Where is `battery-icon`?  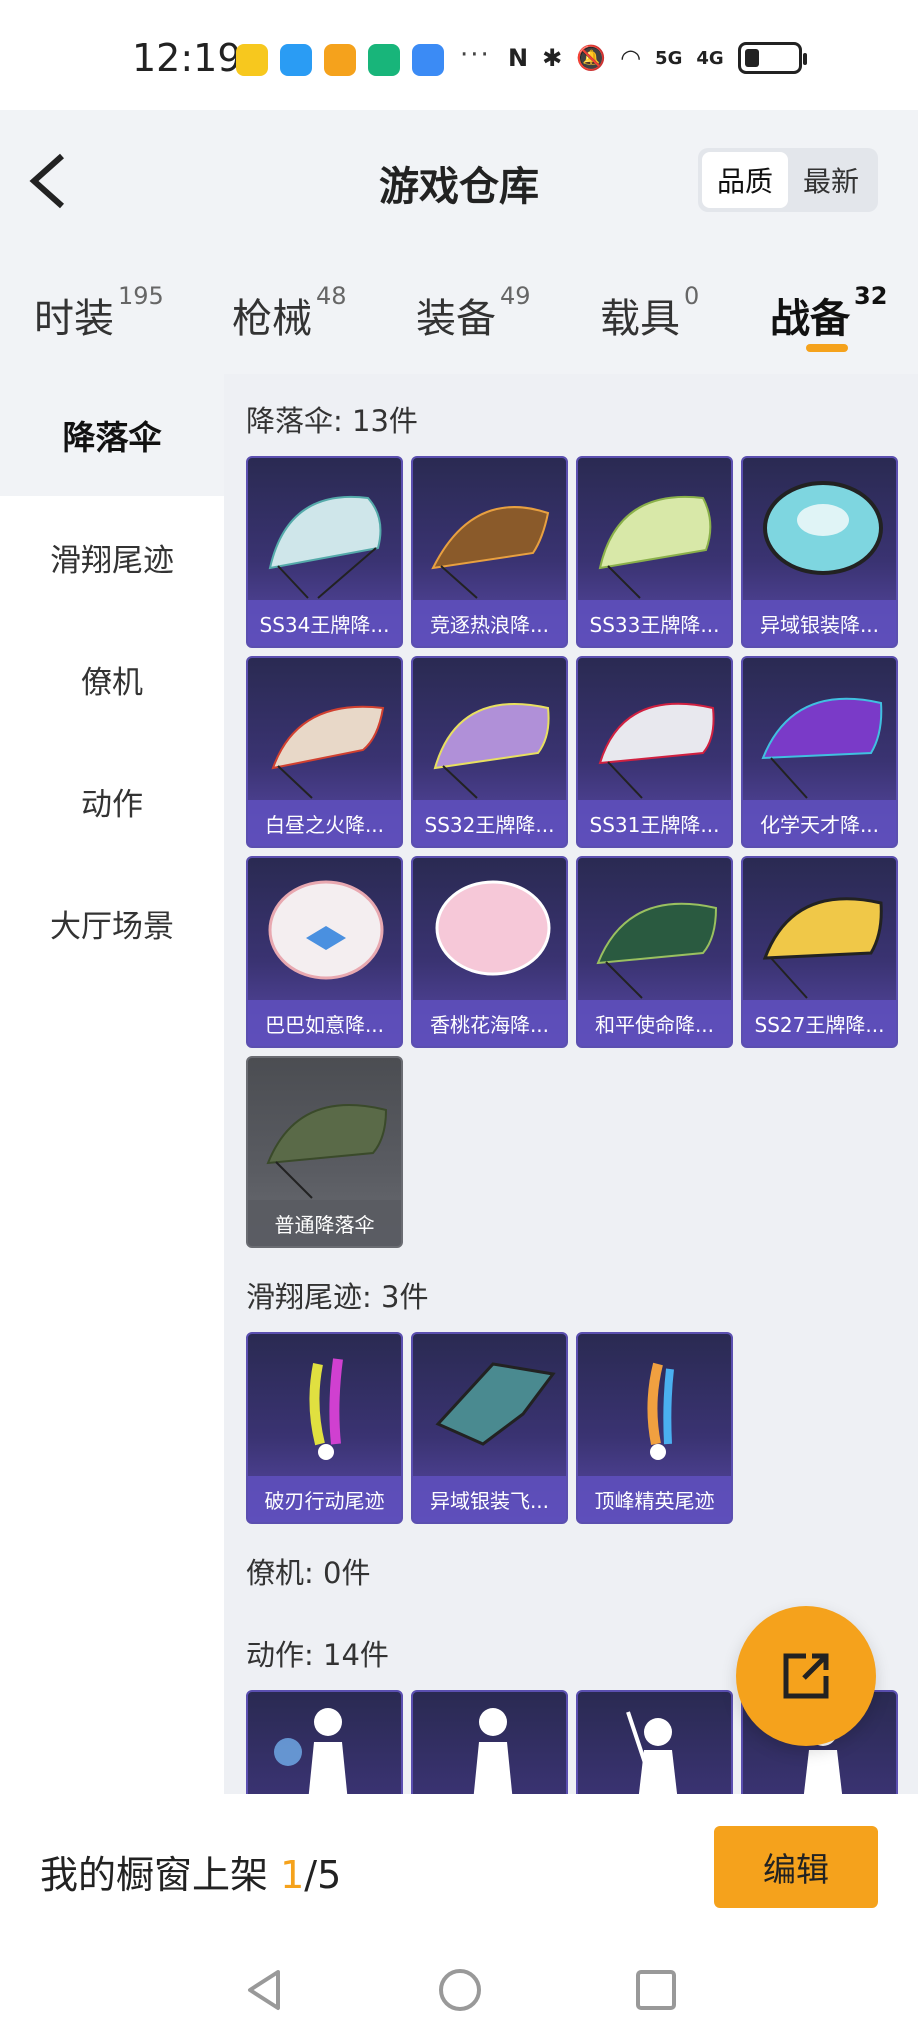 battery-icon is located at coordinates (772, 58).